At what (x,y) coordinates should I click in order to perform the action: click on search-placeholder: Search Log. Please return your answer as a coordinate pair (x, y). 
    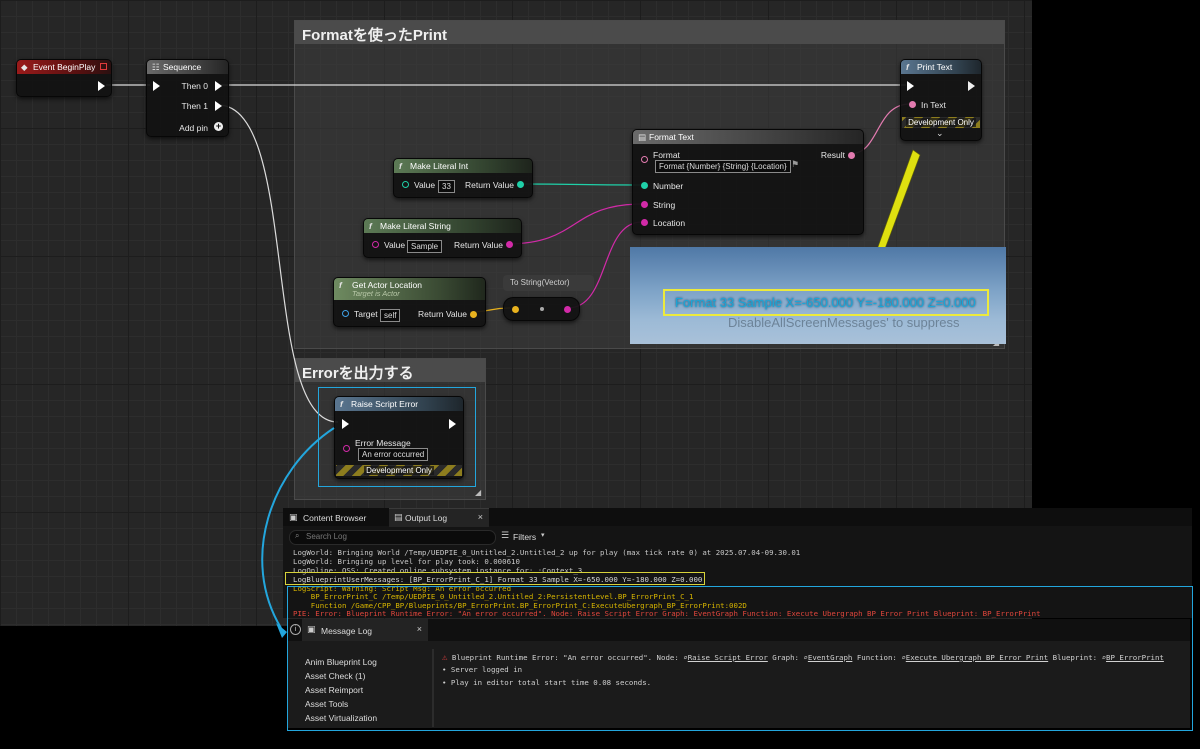
    Looking at the image, I should click on (326, 536).